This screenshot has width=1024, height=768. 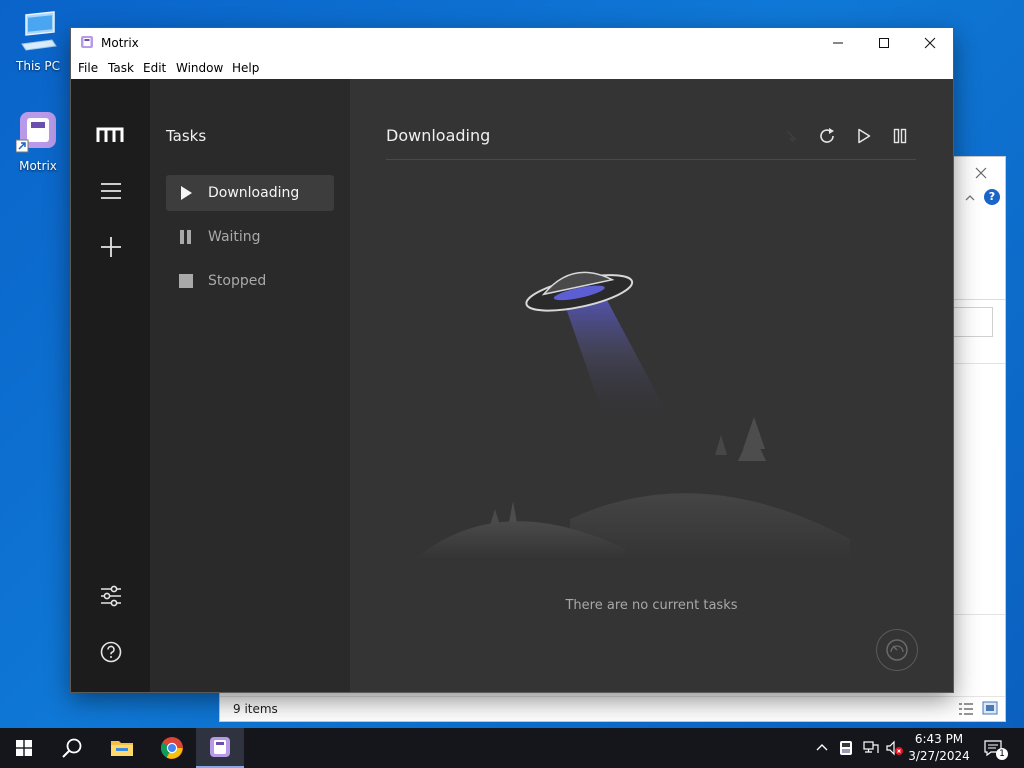 I want to click on computer-icon, so click(x=39, y=31).